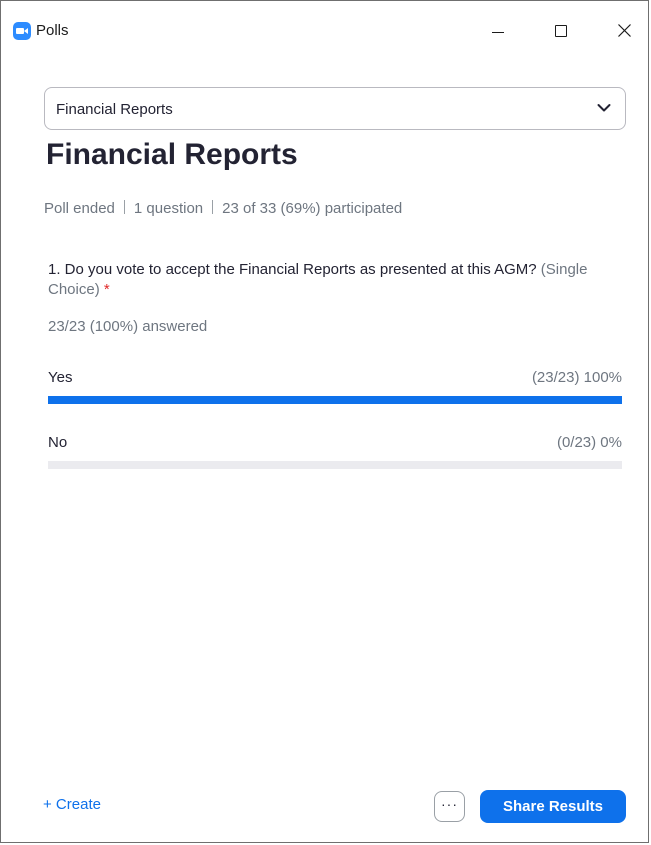  I want to click on poll-title: Financial Reports, so click(172, 154).